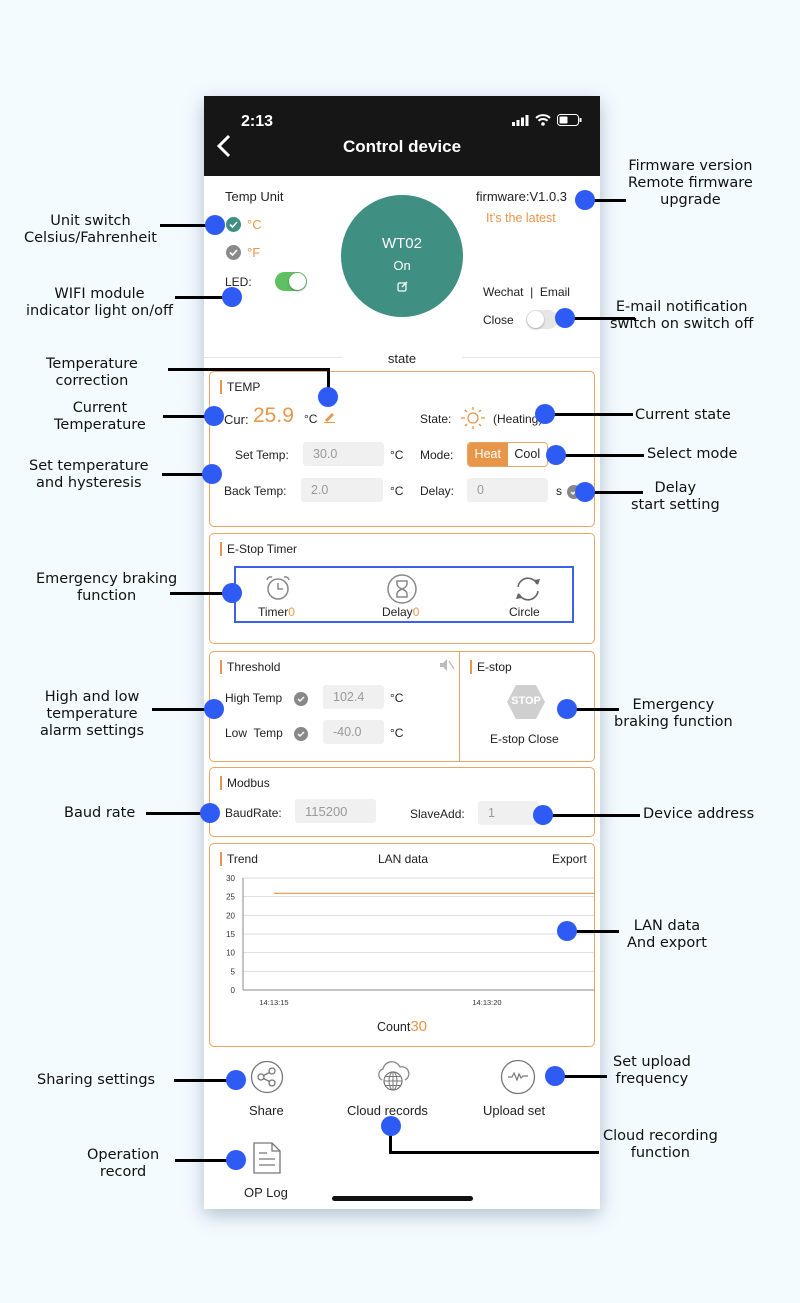  What do you see at coordinates (266, 1192) in the screenshot?
I see `op-log-label: OP Log` at bounding box center [266, 1192].